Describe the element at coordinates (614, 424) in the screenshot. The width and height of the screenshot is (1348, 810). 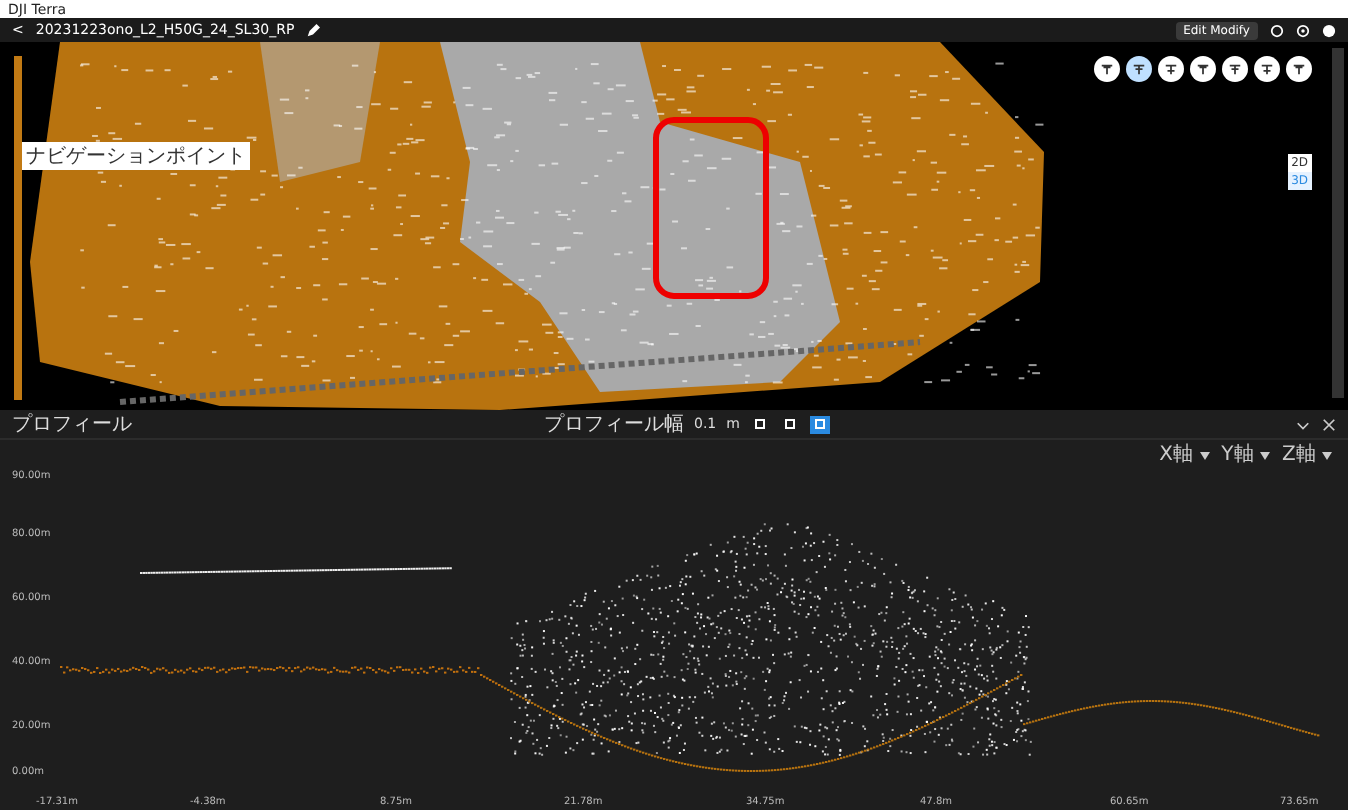
I see `profile-width-label: プロフィール幅` at that location.